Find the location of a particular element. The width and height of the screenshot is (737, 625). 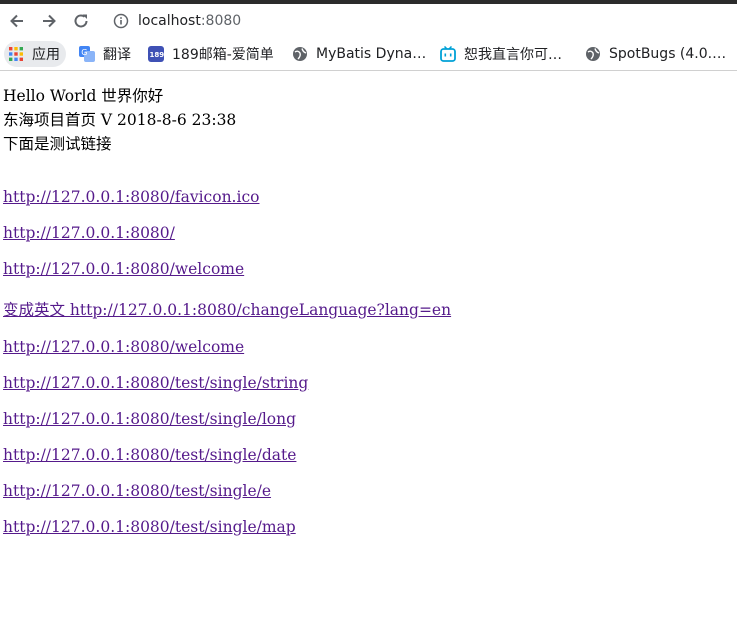

url-port: :8080 is located at coordinates (221, 21).